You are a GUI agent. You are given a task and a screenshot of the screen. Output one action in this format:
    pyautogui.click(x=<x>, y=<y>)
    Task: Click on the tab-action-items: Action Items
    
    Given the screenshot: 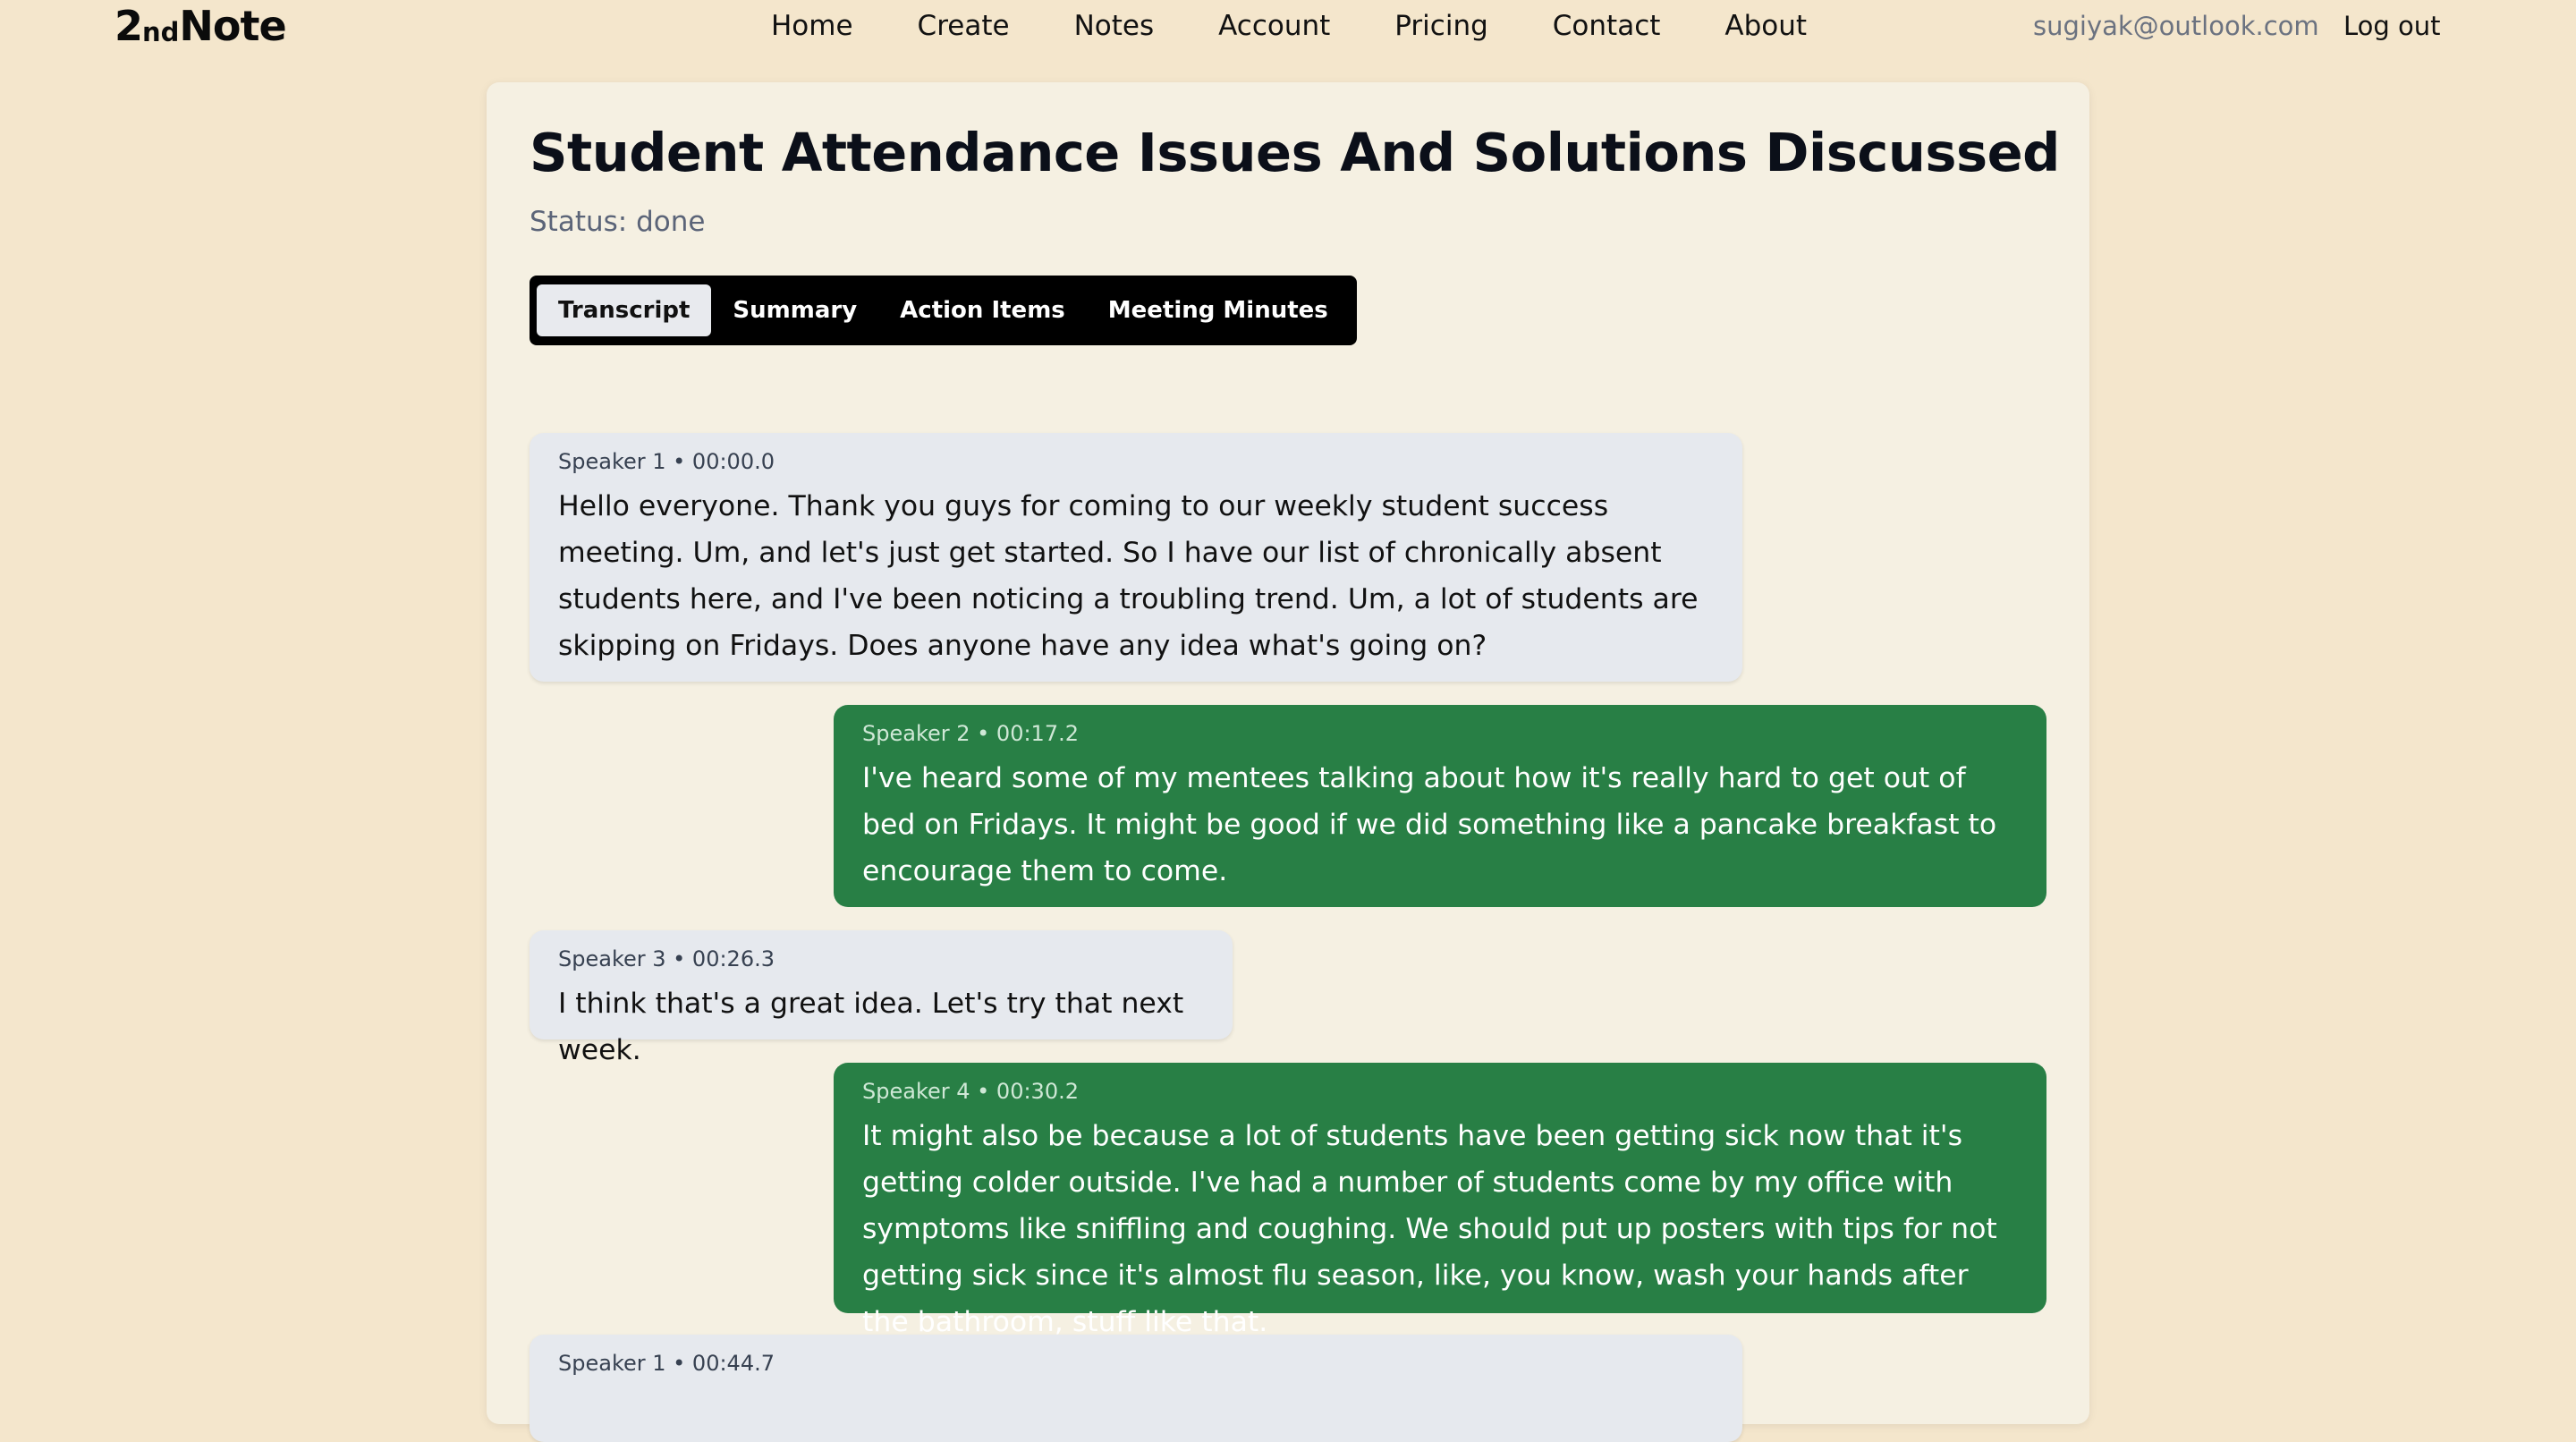 What is the action you would take?
    pyautogui.click(x=982, y=310)
    